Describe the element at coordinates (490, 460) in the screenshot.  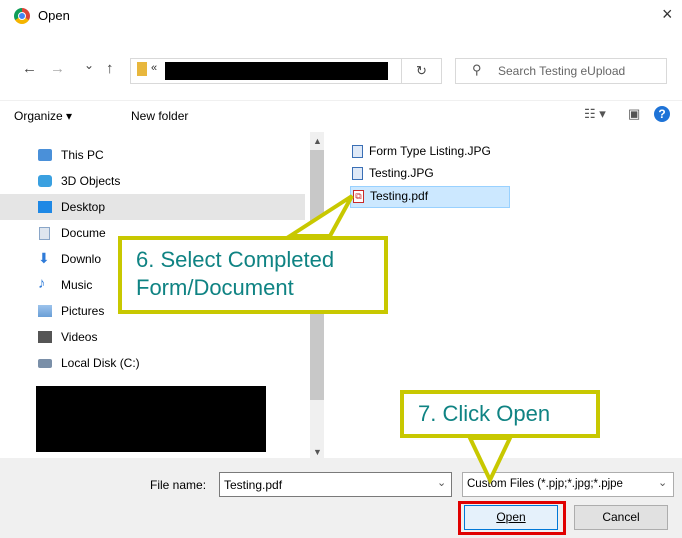
I see `callout-tail-step7` at that location.